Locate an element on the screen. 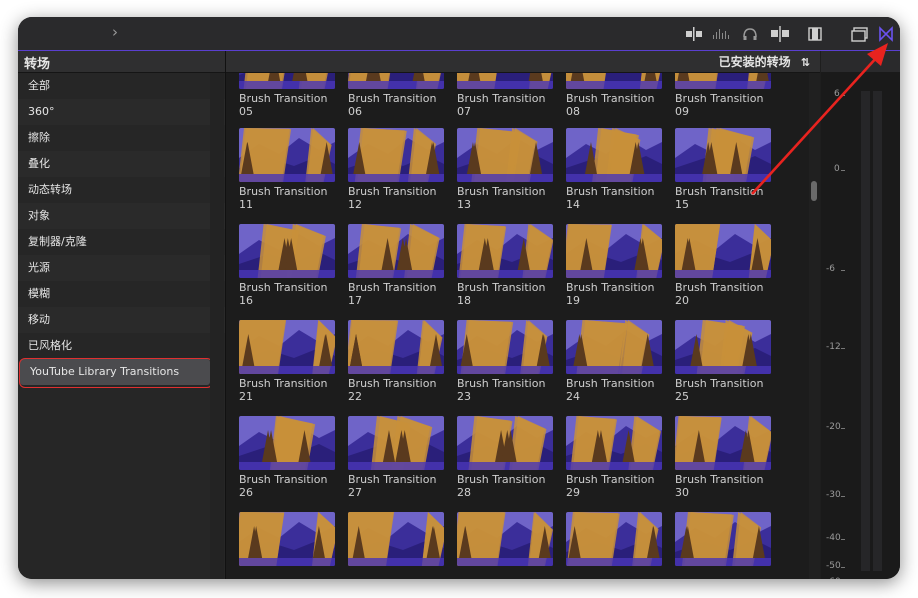  filmstrip-icon is located at coordinates (815, 34).